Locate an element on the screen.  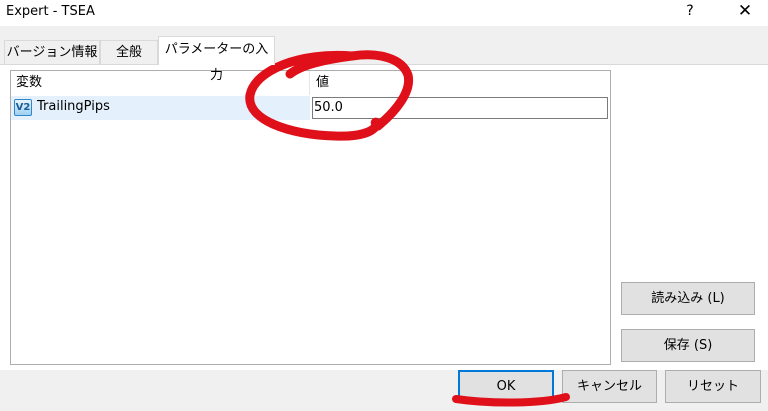
variable-cell: V2 TrailingPips is located at coordinates (160, 108).